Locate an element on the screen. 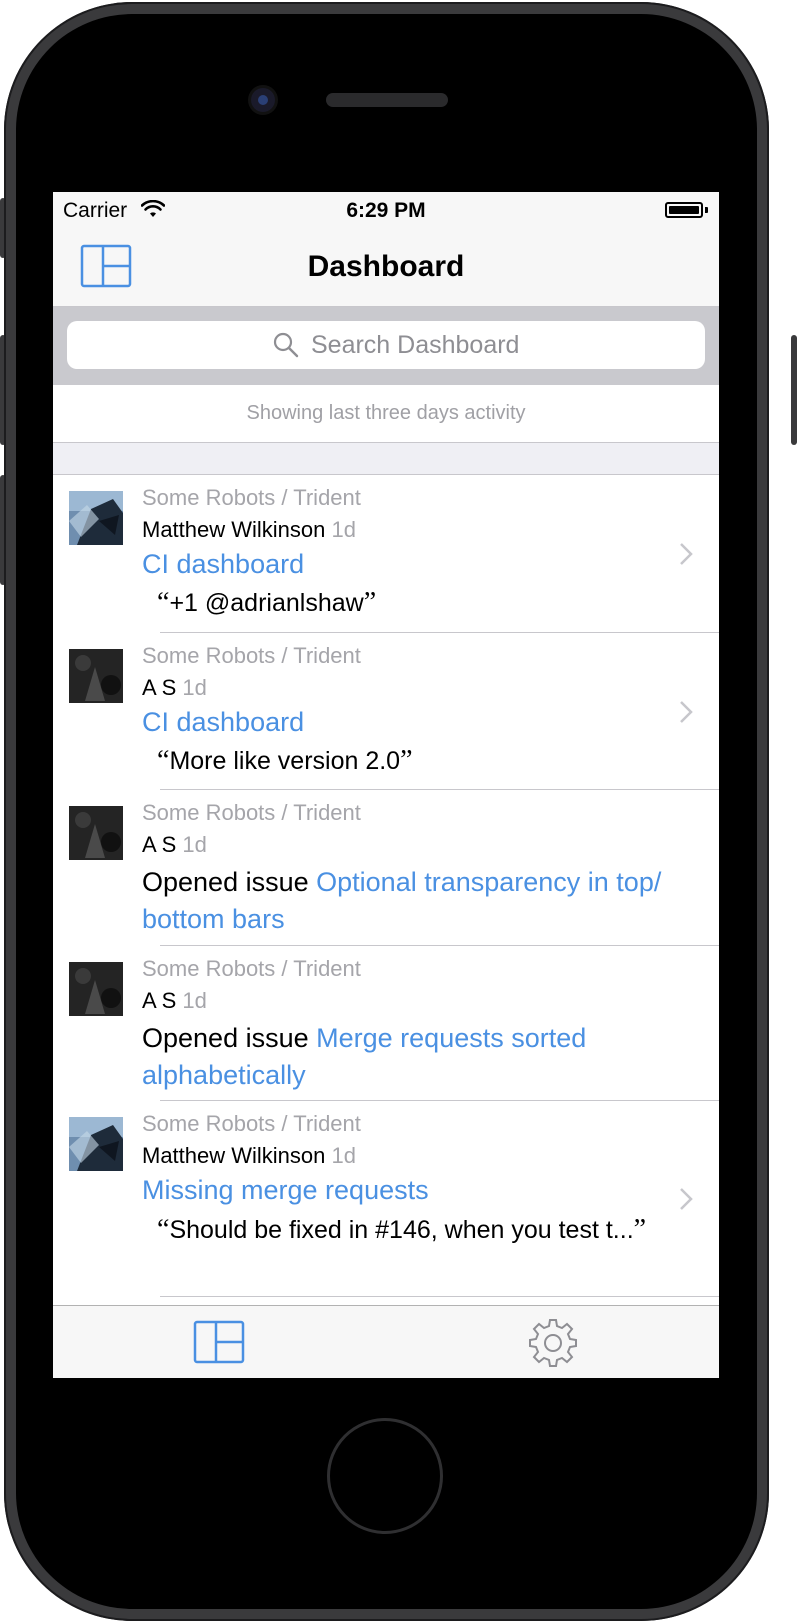  activity-range-label: Showing last three days activity is located at coordinates (386, 413).